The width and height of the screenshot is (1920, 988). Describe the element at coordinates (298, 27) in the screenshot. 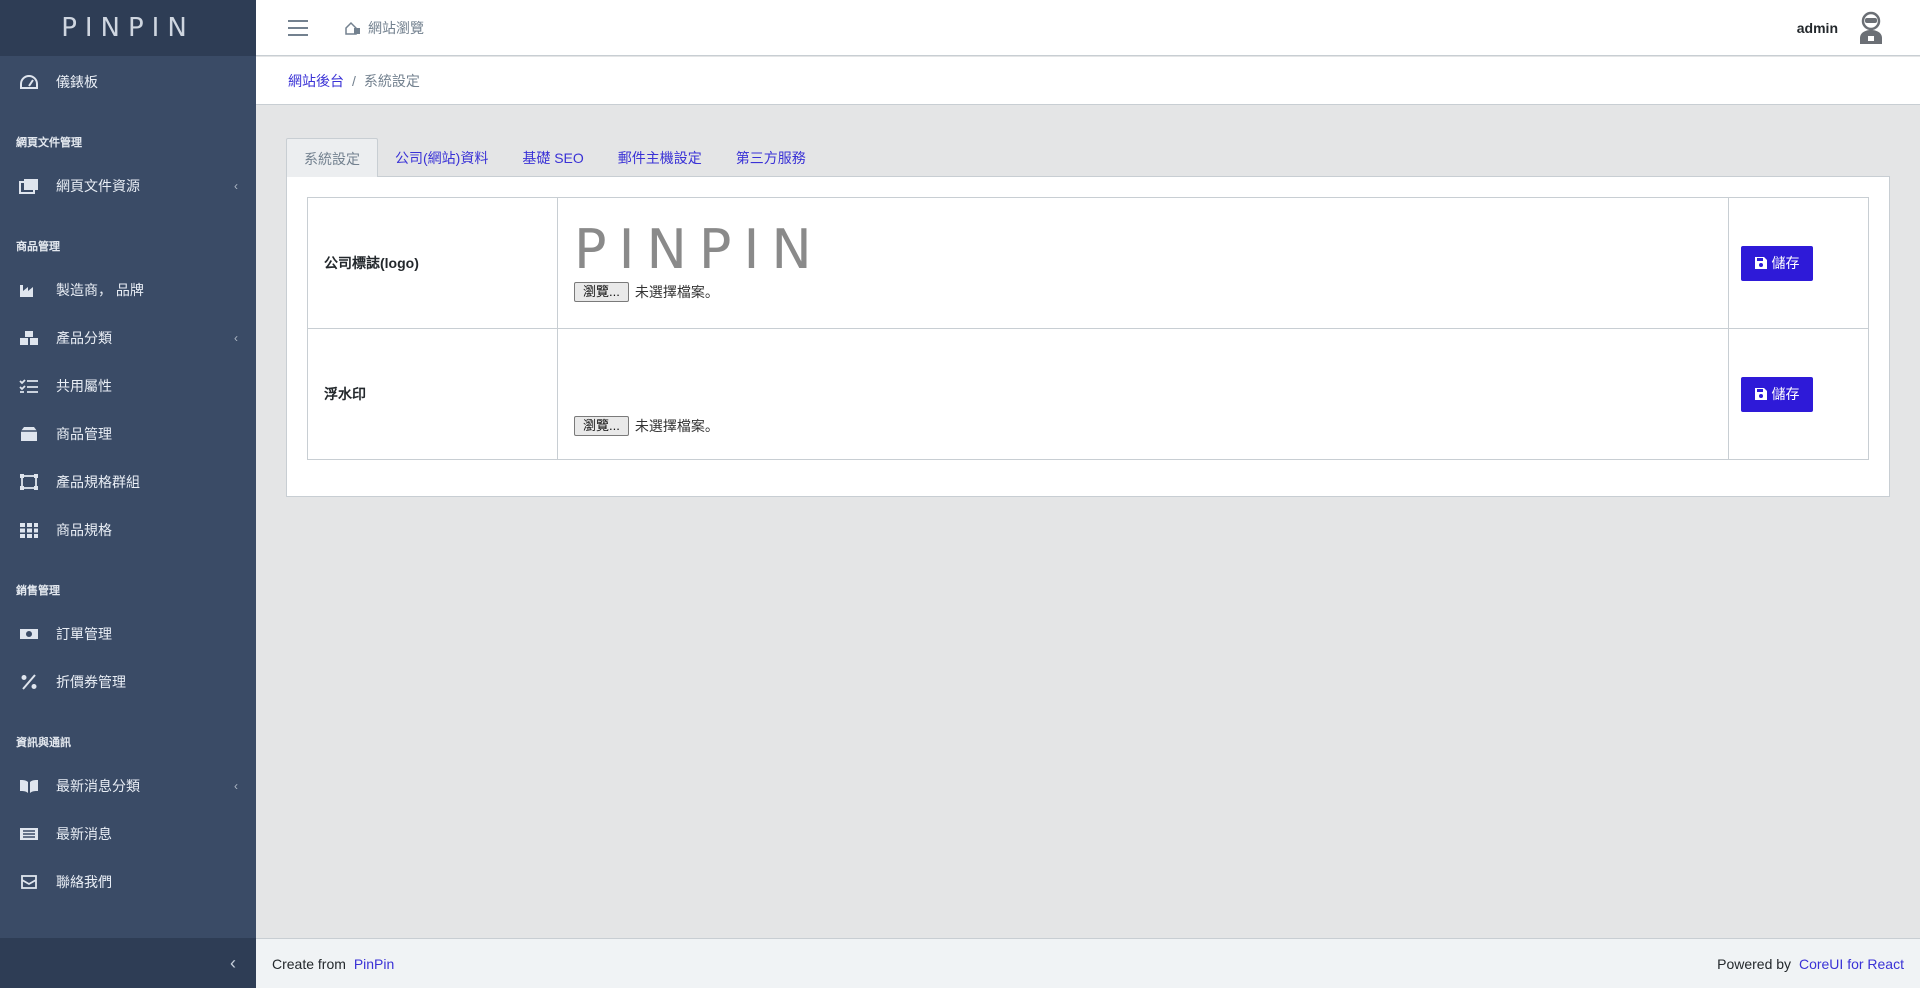

I see `menu-toggle-icon` at that location.